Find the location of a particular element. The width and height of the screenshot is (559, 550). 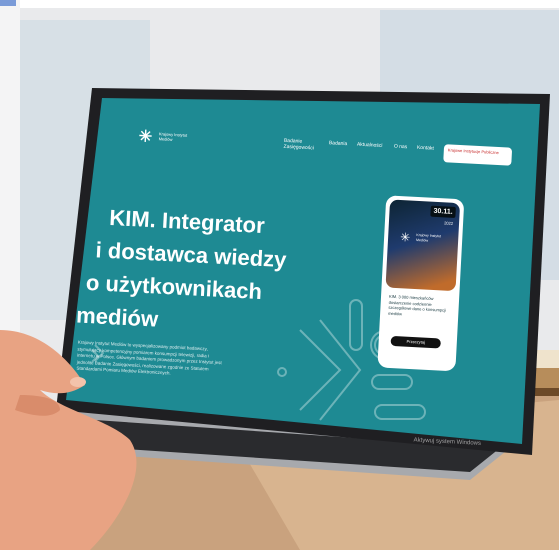

nav-item-kontakt: Kontakt is located at coordinates (425, 148).